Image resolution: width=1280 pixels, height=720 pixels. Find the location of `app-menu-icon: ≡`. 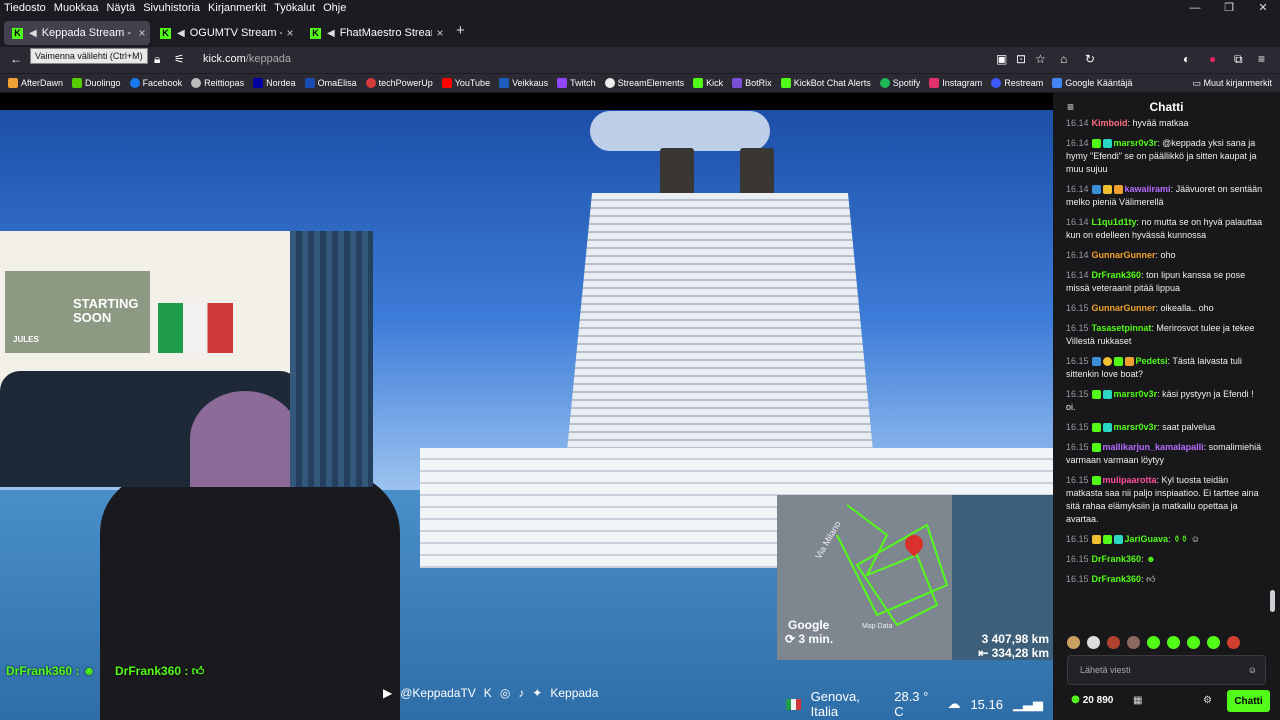

app-menu-icon: ≡ is located at coordinates (1261, 59).